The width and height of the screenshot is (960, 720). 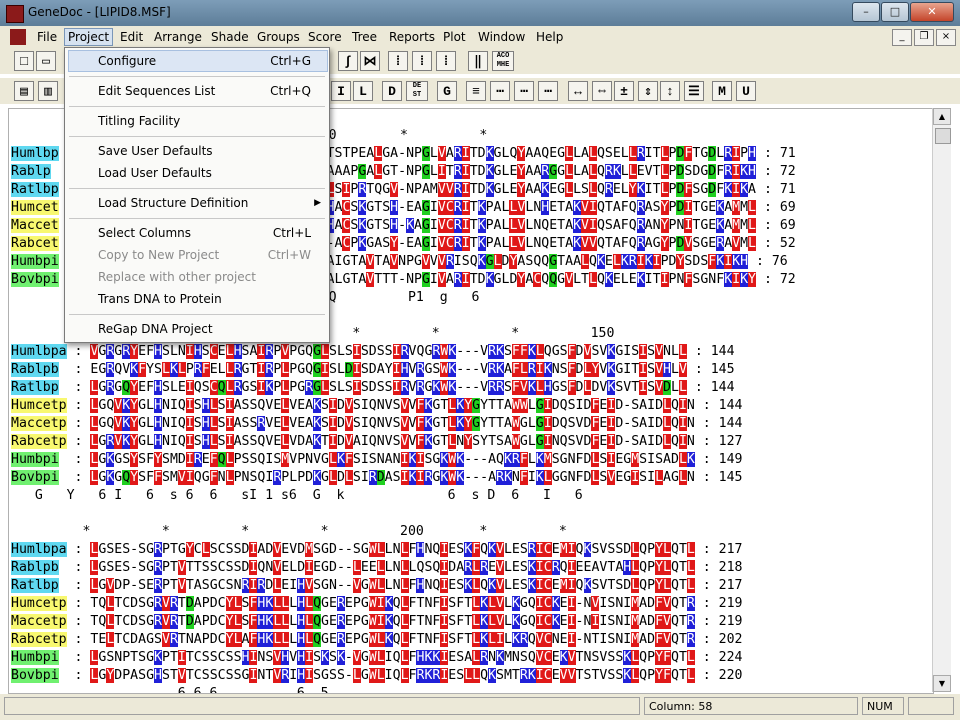 What do you see at coordinates (447, 91) in the screenshot?
I see `tool-g-button: G` at bounding box center [447, 91].